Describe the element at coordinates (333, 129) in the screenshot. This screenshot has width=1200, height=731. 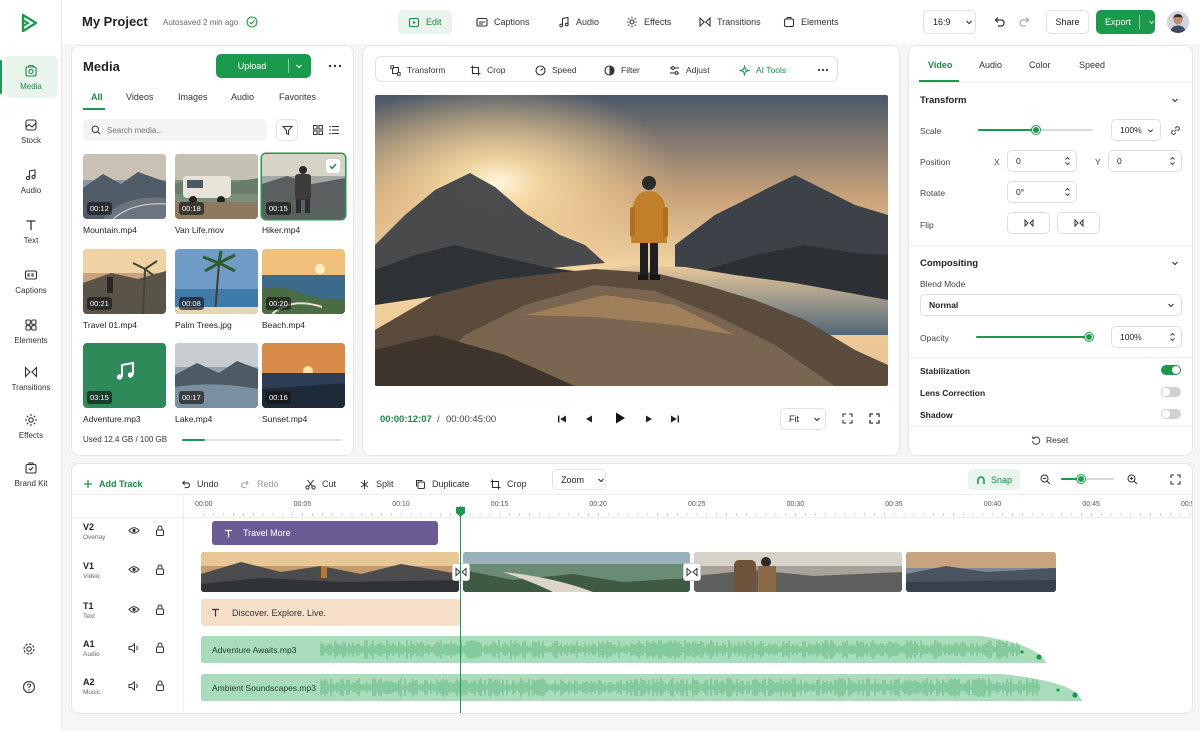
I see `list-view-icon` at that location.